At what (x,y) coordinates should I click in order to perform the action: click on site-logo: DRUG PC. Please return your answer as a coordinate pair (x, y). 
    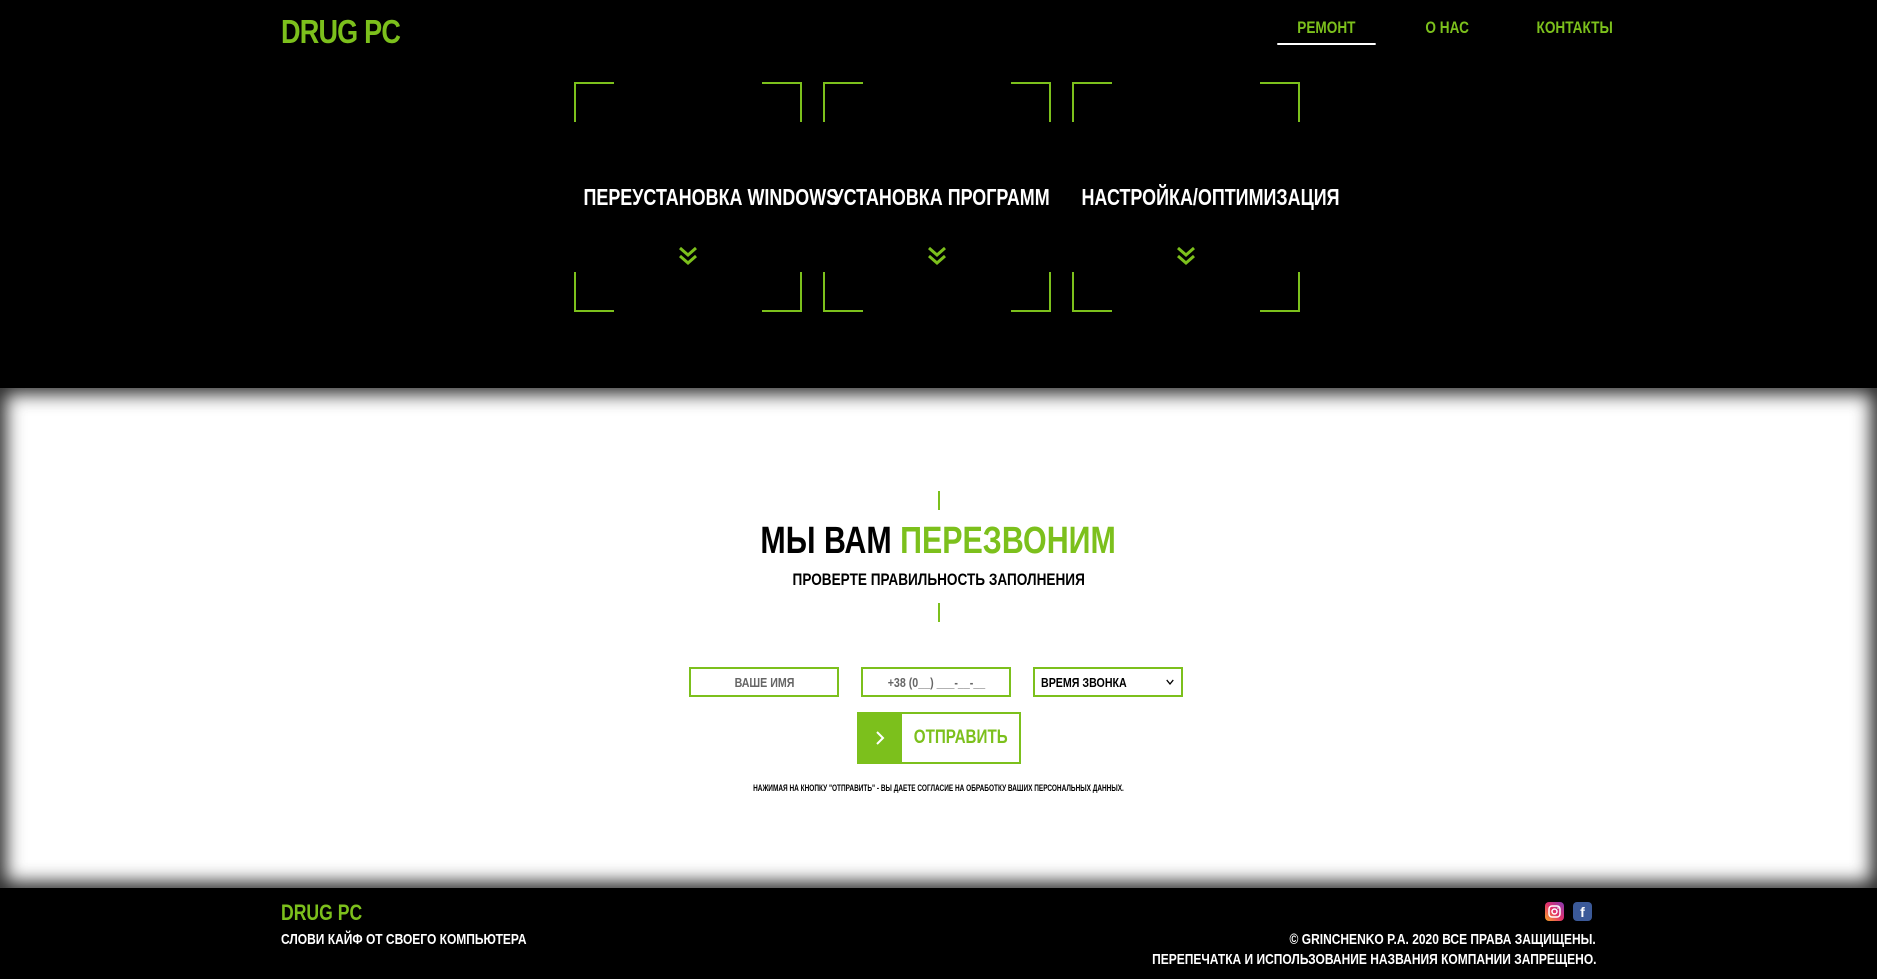
    Looking at the image, I should click on (341, 32).